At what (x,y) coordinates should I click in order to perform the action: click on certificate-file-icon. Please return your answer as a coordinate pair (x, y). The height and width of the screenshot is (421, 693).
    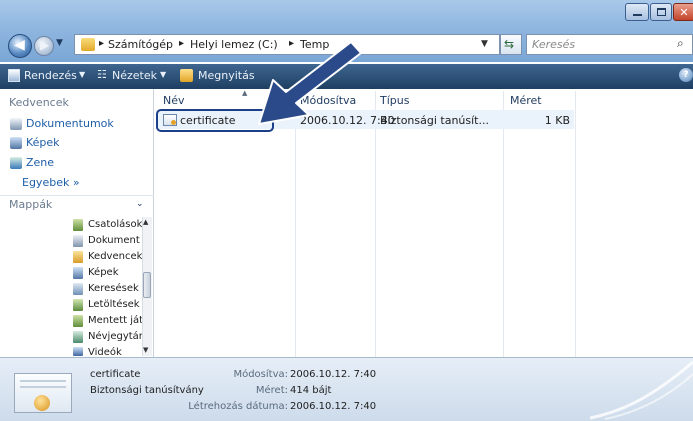
    Looking at the image, I should click on (170, 120).